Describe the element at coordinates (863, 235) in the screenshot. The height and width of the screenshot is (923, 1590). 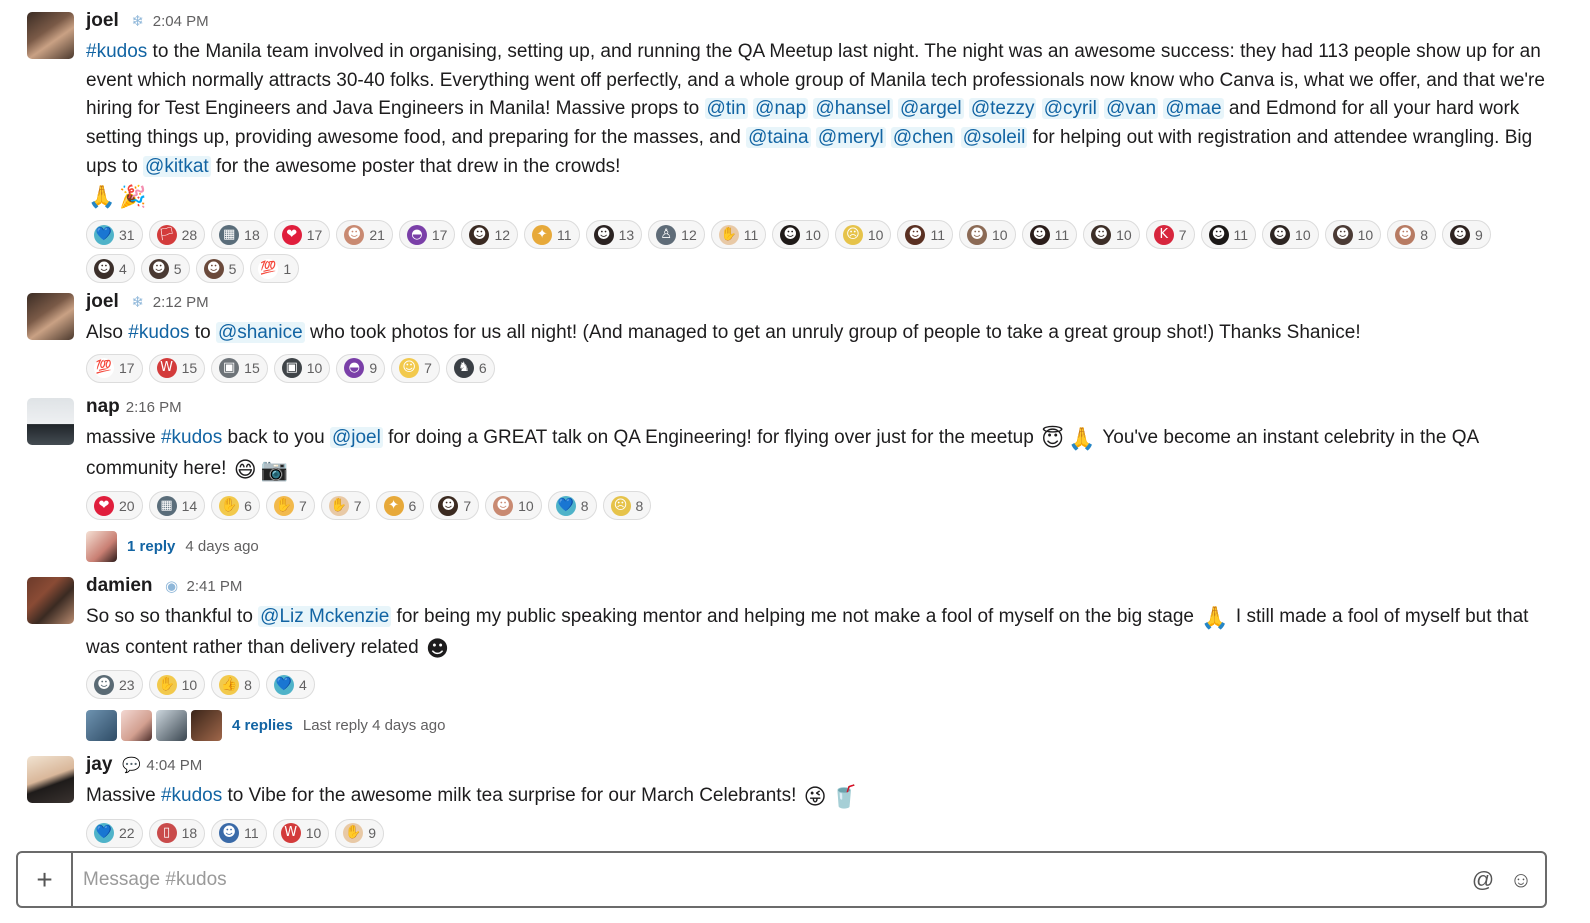
I see `reaction-pill: ☹ 10` at that location.